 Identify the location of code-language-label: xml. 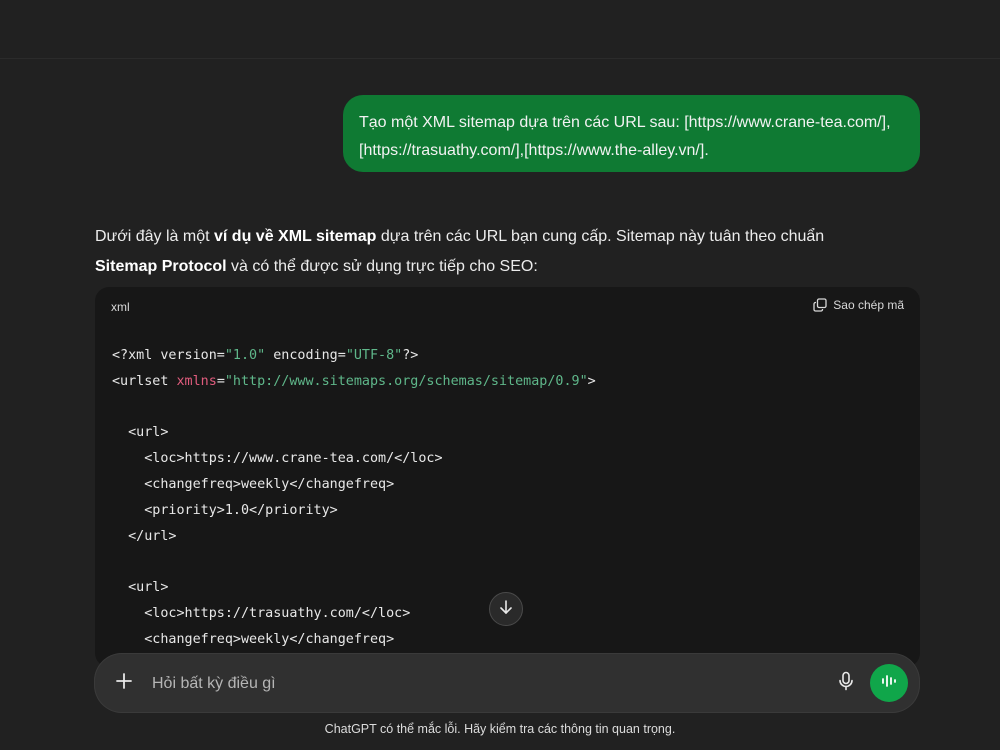
(120, 307).